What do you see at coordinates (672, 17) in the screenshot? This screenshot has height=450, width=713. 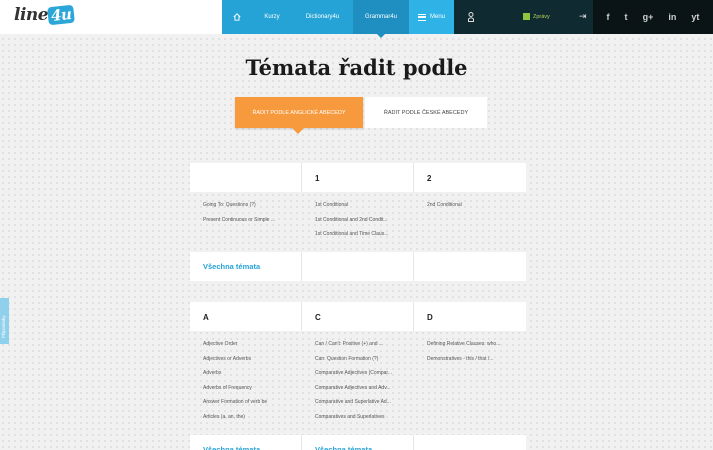 I see `linkedin-icon: in` at bounding box center [672, 17].